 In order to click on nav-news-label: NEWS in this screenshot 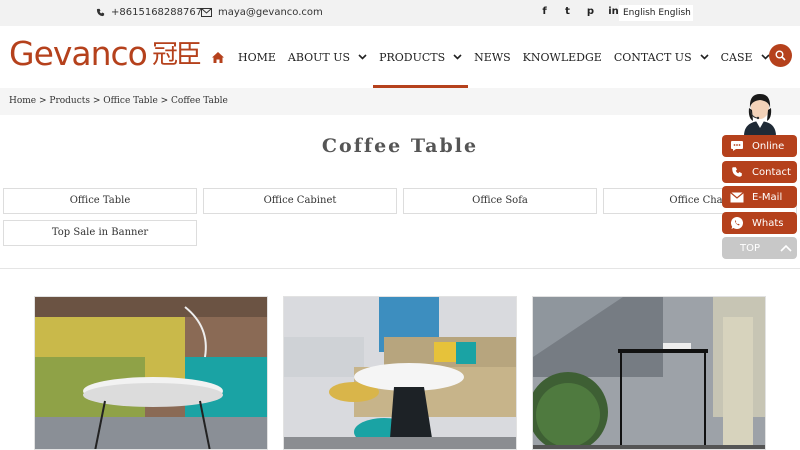, I will do `click(492, 57)`.